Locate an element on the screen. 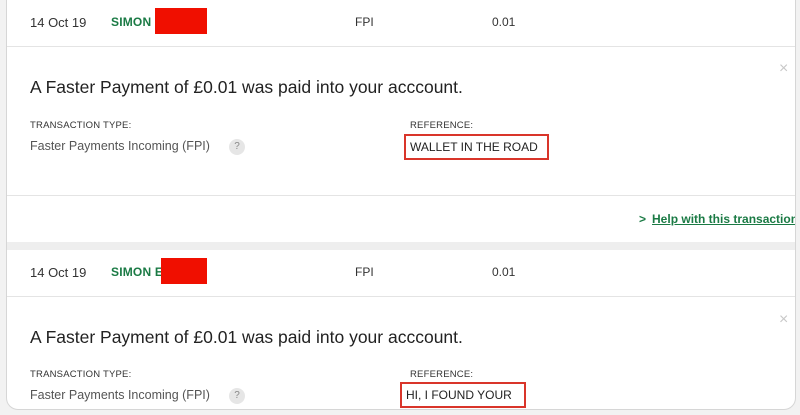  transaction-row: 14 Oct 19 SIMON FPI 0.01 is located at coordinates (401, 23).